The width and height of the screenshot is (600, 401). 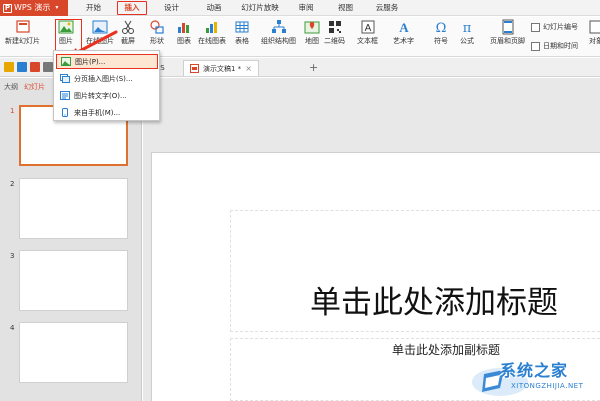 I want to click on shape-button: 形状, so click(x=157, y=32).